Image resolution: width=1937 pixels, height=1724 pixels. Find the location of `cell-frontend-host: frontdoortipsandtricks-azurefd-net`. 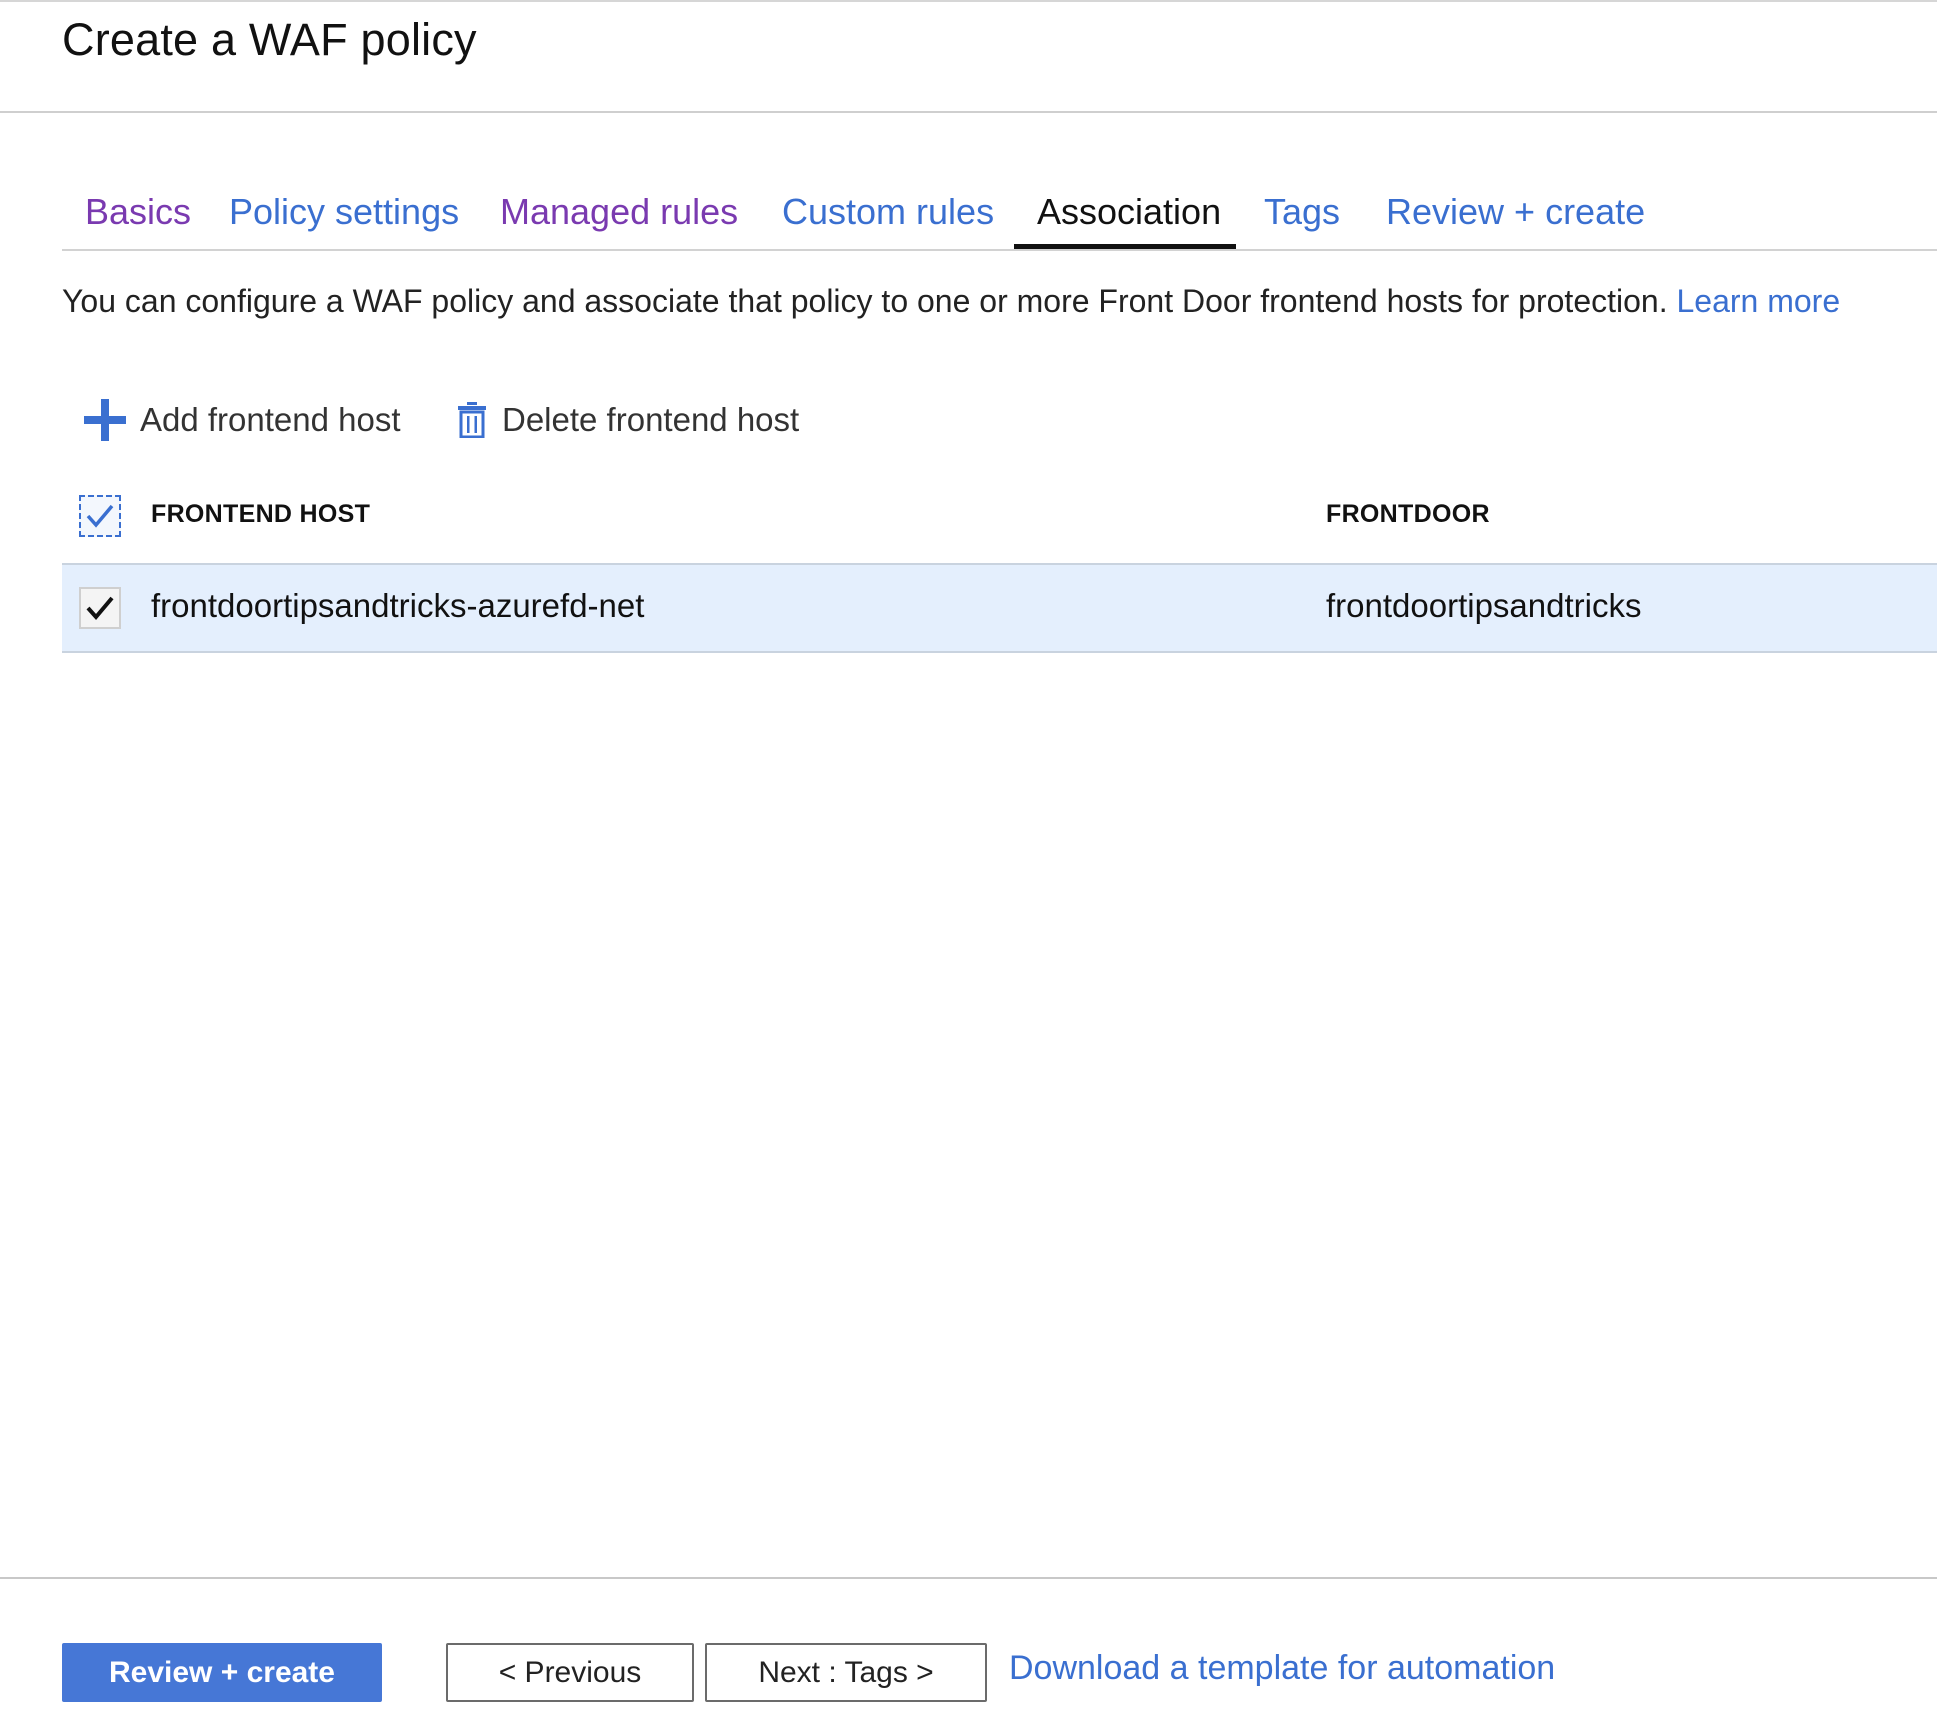

cell-frontend-host: frontdoortipsandtricks-azurefd-net is located at coordinates (398, 605).